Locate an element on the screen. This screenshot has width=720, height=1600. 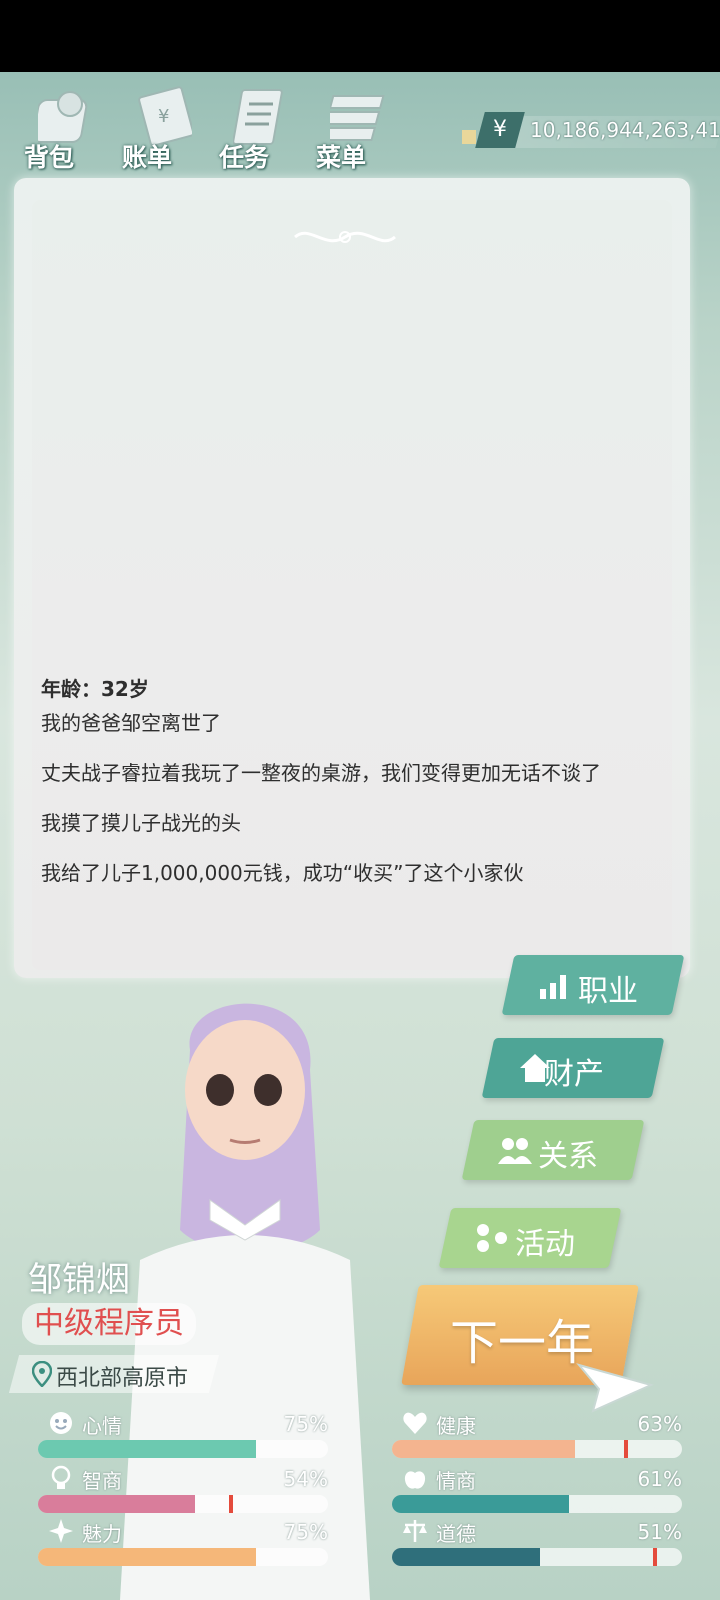
task-button: 任务 is located at coordinates (260, 130).